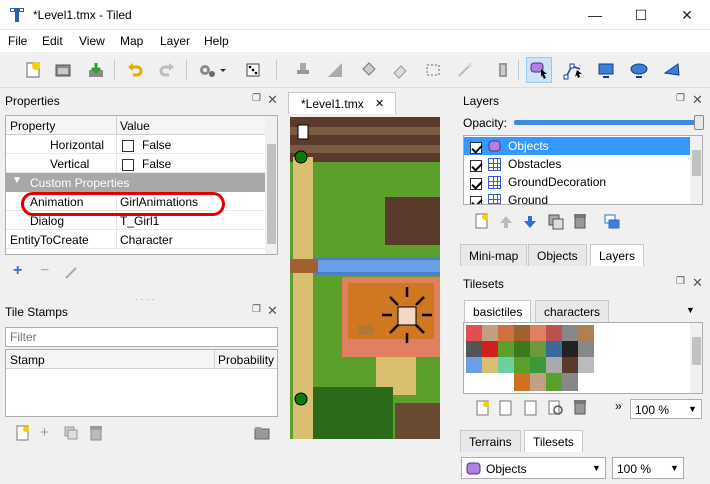  I want to click on layer-name: Objects, so click(528, 146).